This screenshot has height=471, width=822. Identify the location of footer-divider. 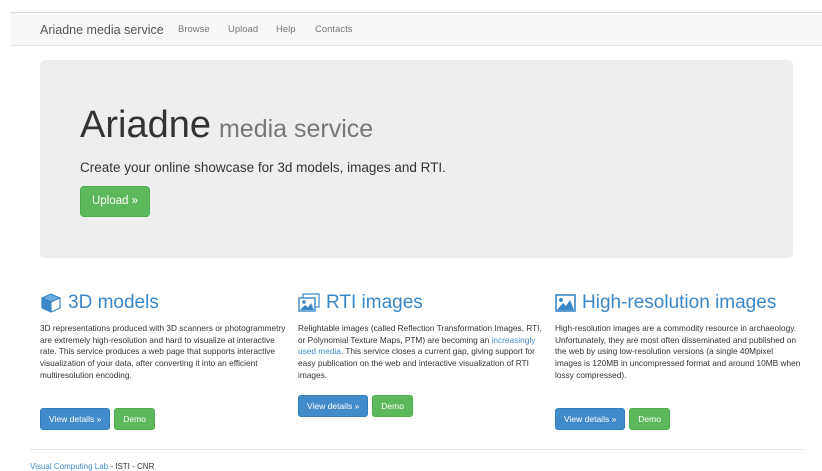
(416, 449).